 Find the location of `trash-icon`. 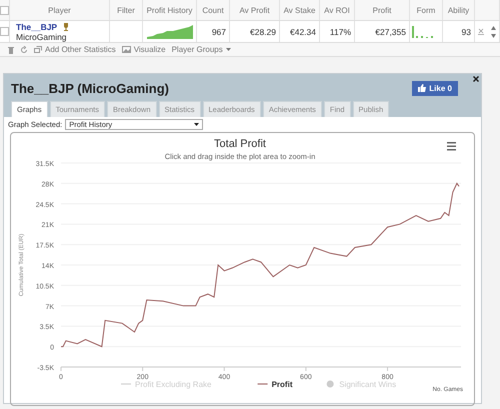

trash-icon is located at coordinates (11, 50).